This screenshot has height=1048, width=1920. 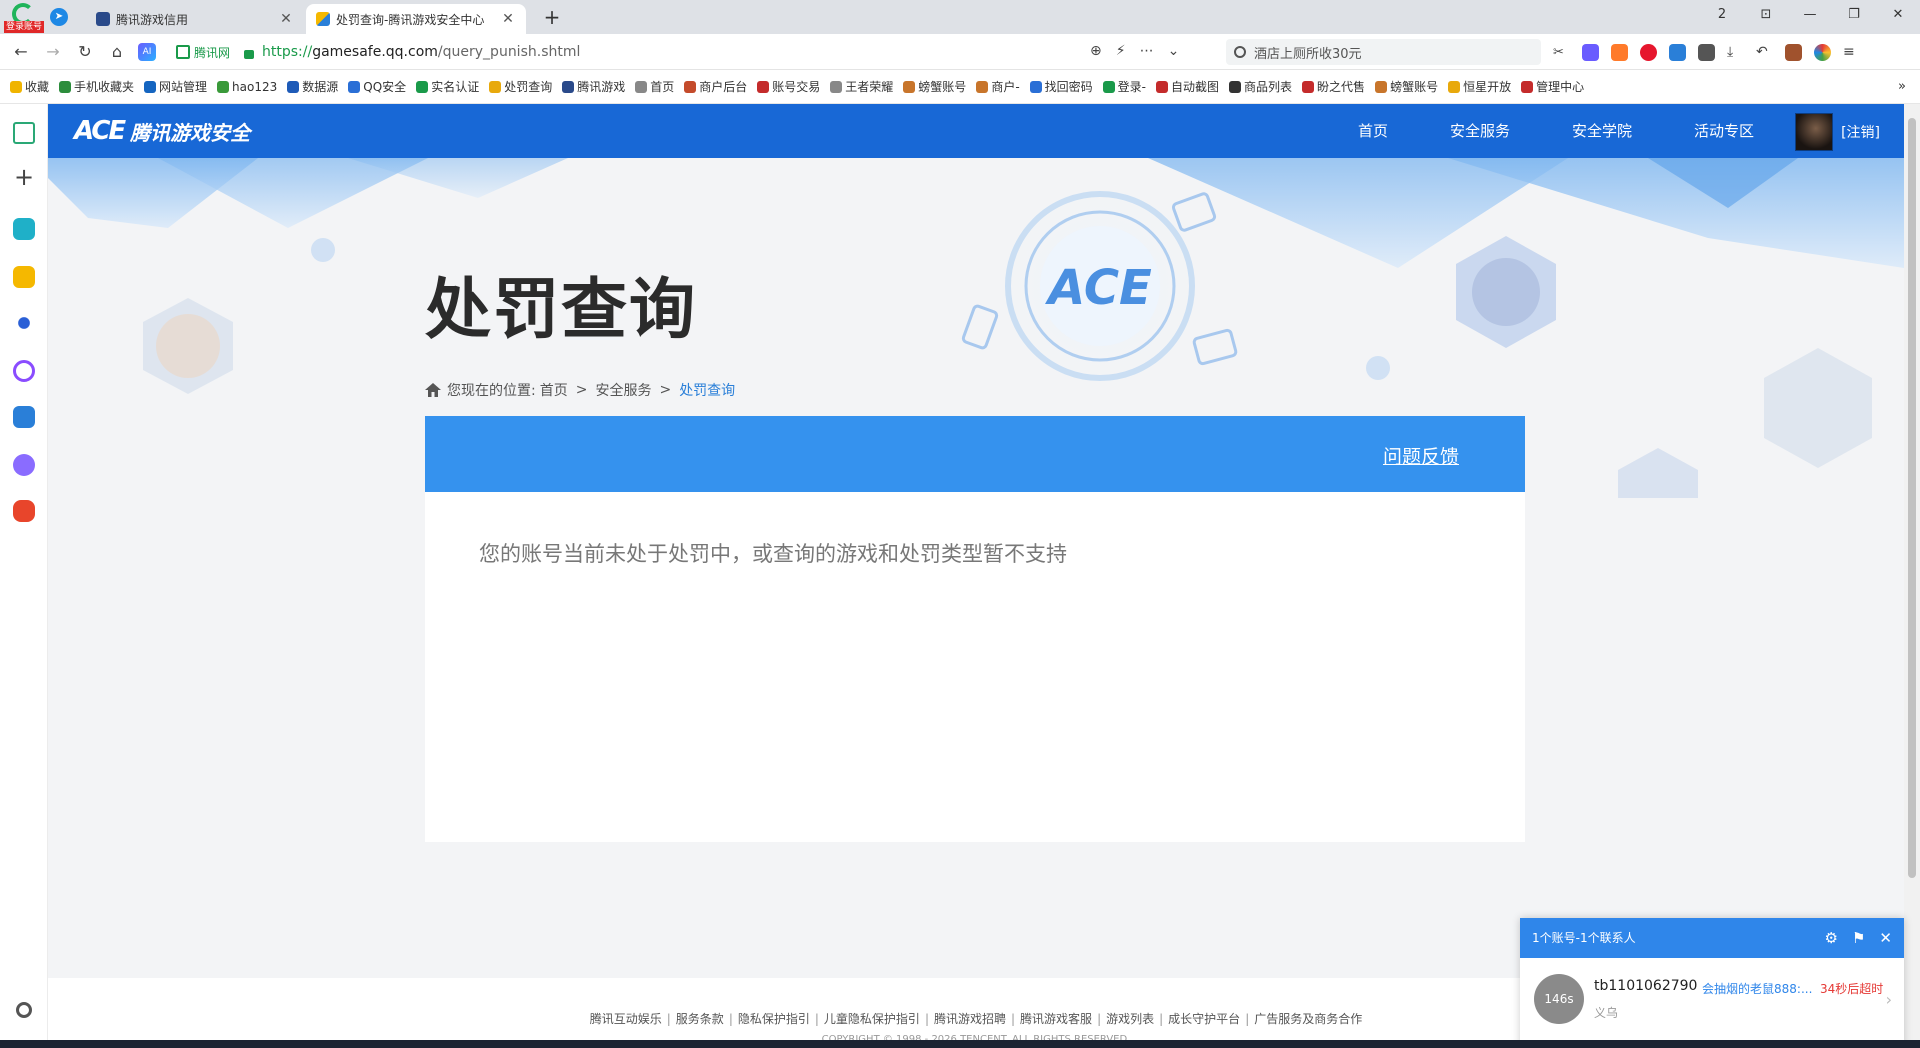 I want to click on forward-arrow-icon: →, so click(x=53, y=52).